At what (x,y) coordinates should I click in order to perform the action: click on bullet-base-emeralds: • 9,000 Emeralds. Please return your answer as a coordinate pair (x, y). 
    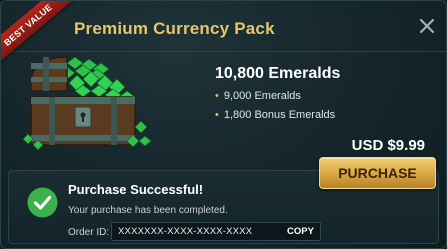
    Looking at the image, I should click on (258, 96).